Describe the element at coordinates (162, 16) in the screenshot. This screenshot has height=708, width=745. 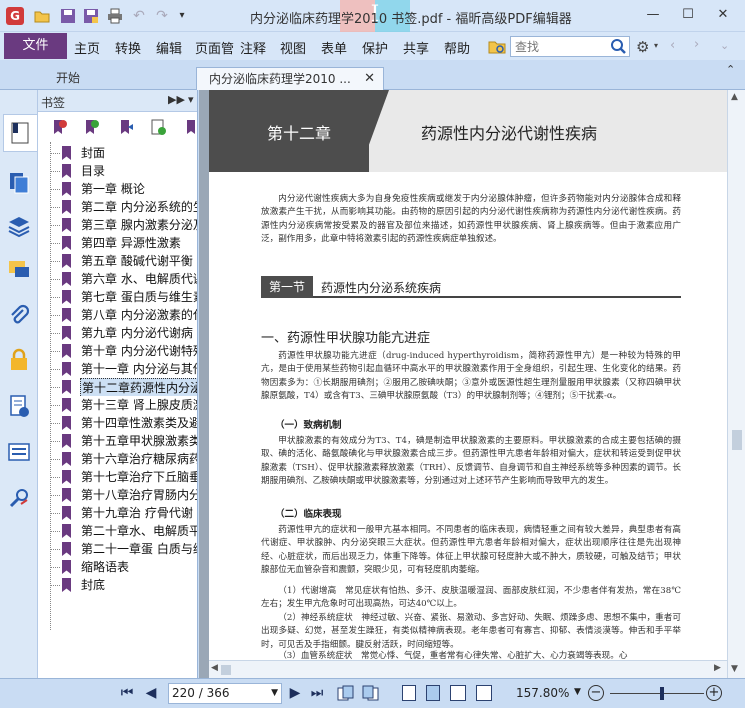
I see `redo-icon: ↷` at that location.